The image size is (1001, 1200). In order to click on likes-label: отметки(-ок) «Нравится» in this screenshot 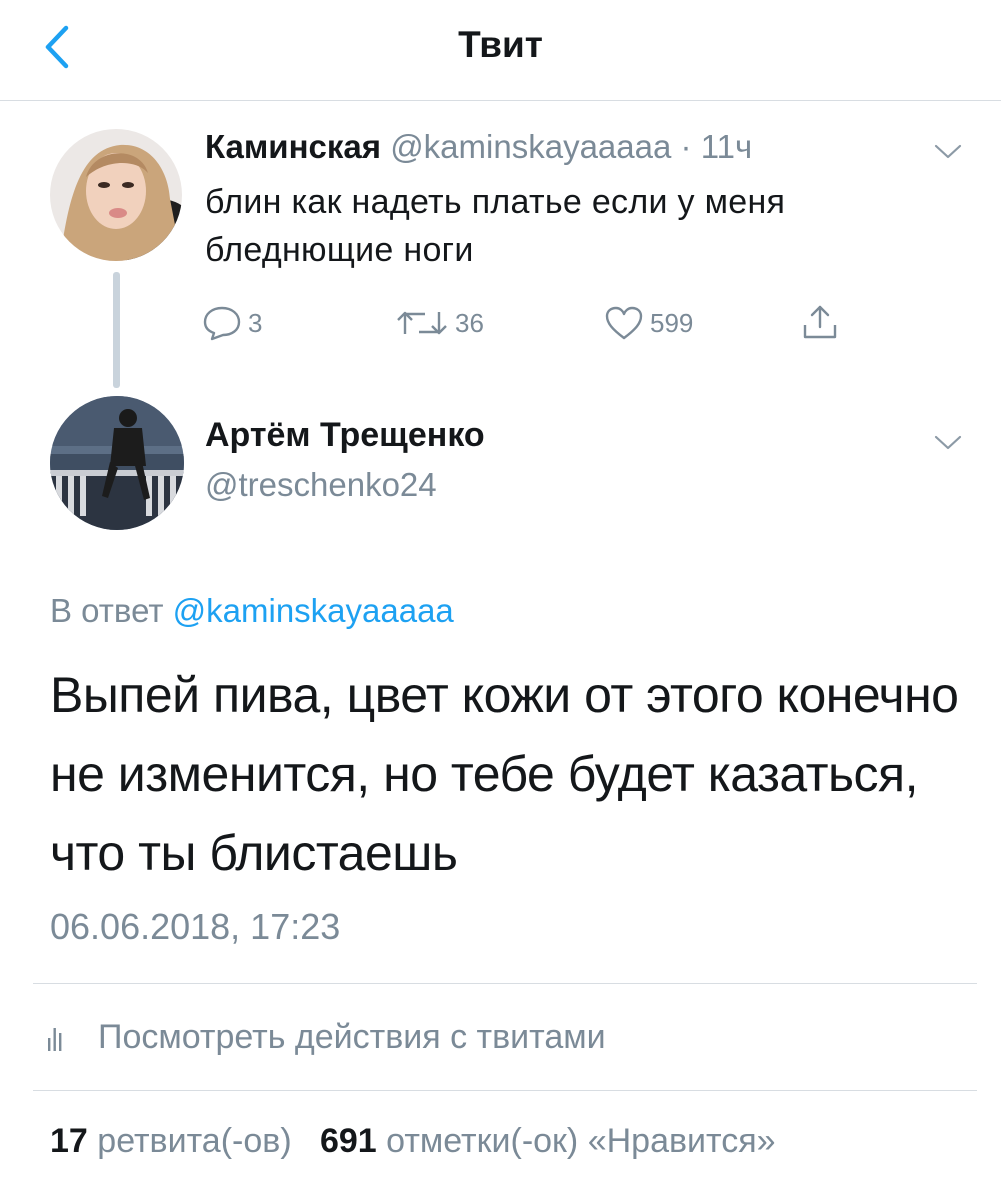, I will do `click(580, 1141)`.